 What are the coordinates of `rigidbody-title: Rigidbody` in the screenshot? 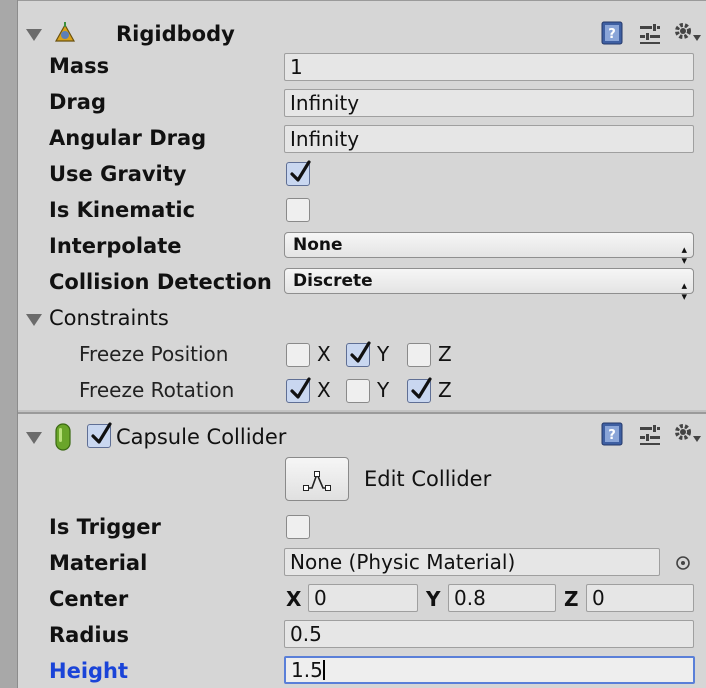 It's located at (175, 34).